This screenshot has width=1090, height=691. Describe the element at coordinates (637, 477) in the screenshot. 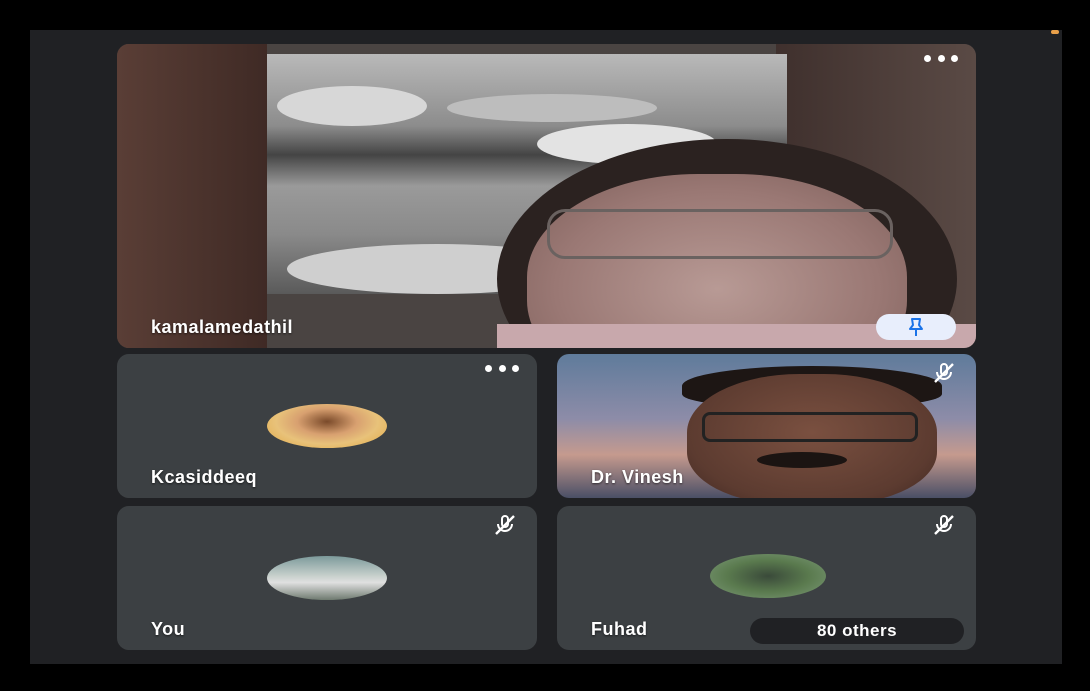

I see `participant-name: Dr. Vinesh` at that location.